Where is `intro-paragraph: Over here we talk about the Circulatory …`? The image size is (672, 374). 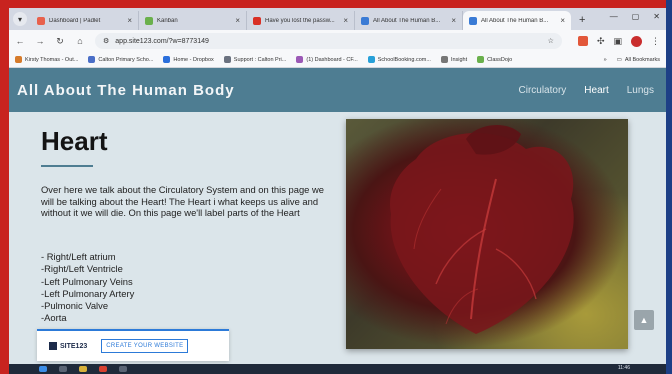
intro-paragraph: Over here we talk about the Circulatory … is located at coordinates (182, 201).